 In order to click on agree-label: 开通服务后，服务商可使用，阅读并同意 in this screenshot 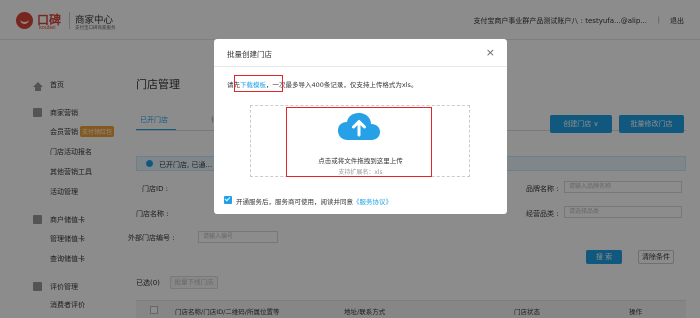, I will do `click(294, 202)`.